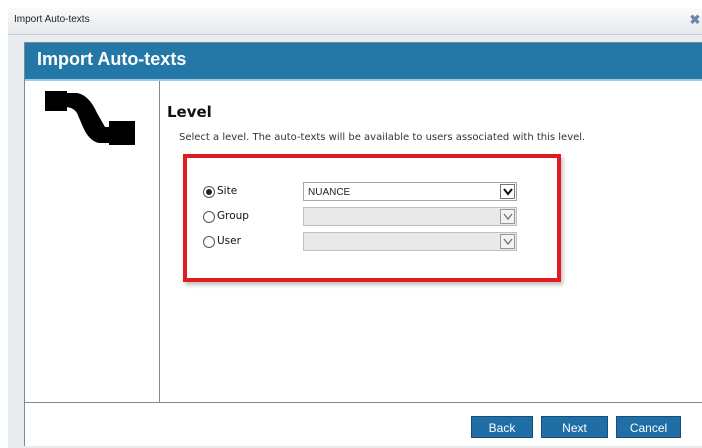  What do you see at coordinates (329, 192) in the screenshot?
I see `site-select-value: NUANCE` at bounding box center [329, 192].